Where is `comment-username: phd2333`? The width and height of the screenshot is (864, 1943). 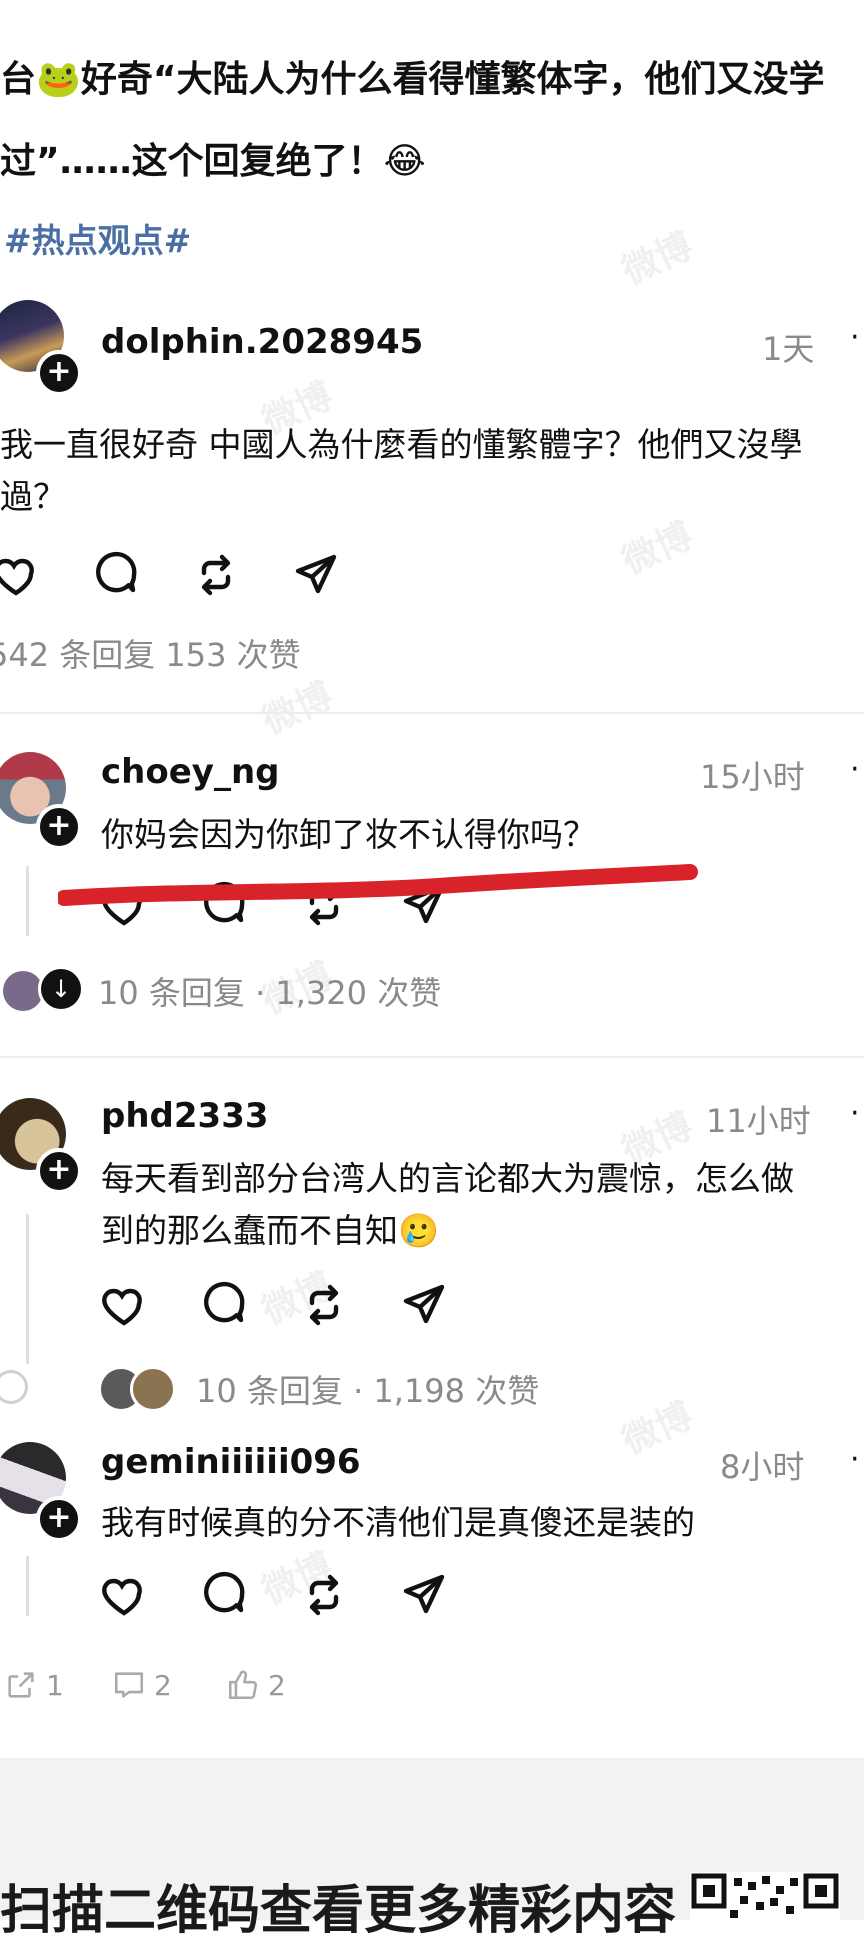
comment-username: phd2333 is located at coordinates (185, 1116).